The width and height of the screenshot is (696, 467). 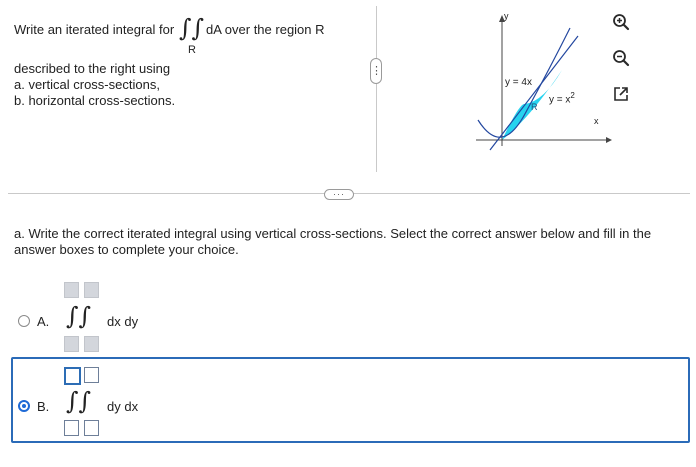 I want to click on curve-label-base: y = x, so click(x=560, y=100).